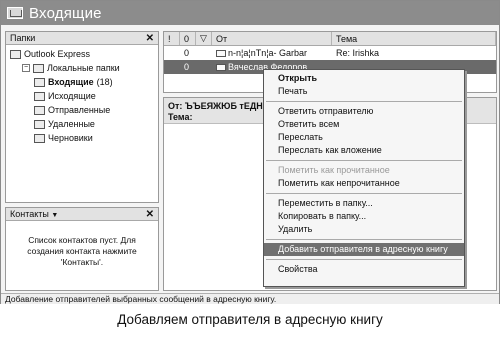  Describe the element at coordinates (364, 124) in the screenshot. I see `context-menu-item: Ответить всем` at that location.